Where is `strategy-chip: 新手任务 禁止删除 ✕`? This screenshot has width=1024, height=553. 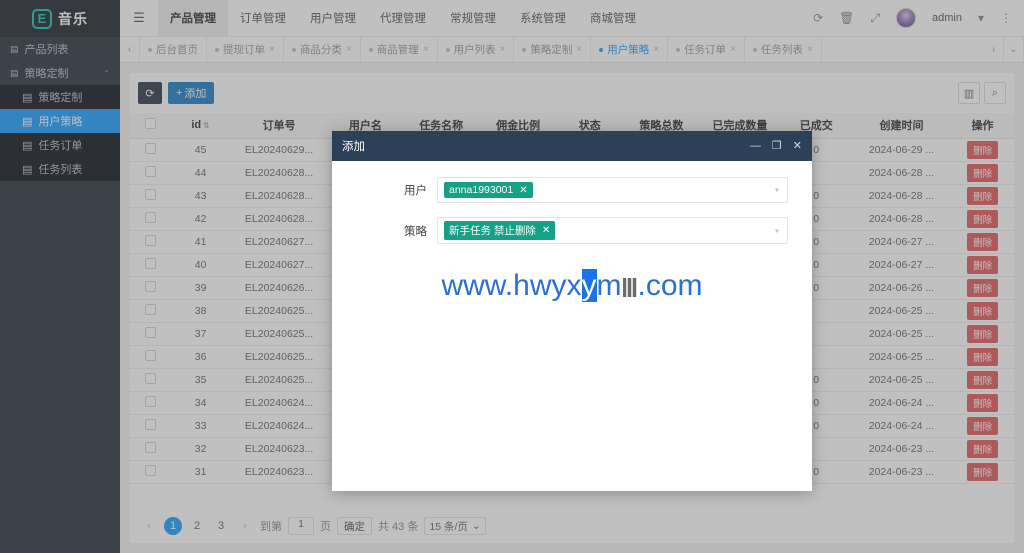 strategy-chip: 新手任务 禁止删除 ✕ is located at coordinates (500, 230).